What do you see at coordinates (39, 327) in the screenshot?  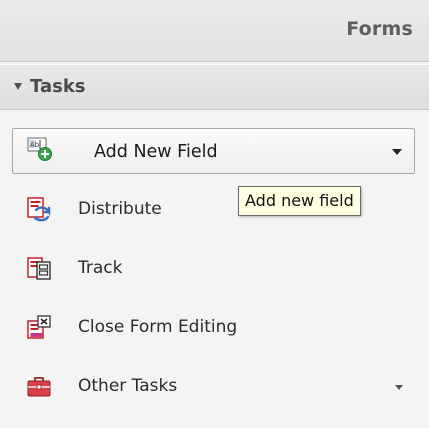 I see `close-form-editing-icon` at bounding box center [39, 327].